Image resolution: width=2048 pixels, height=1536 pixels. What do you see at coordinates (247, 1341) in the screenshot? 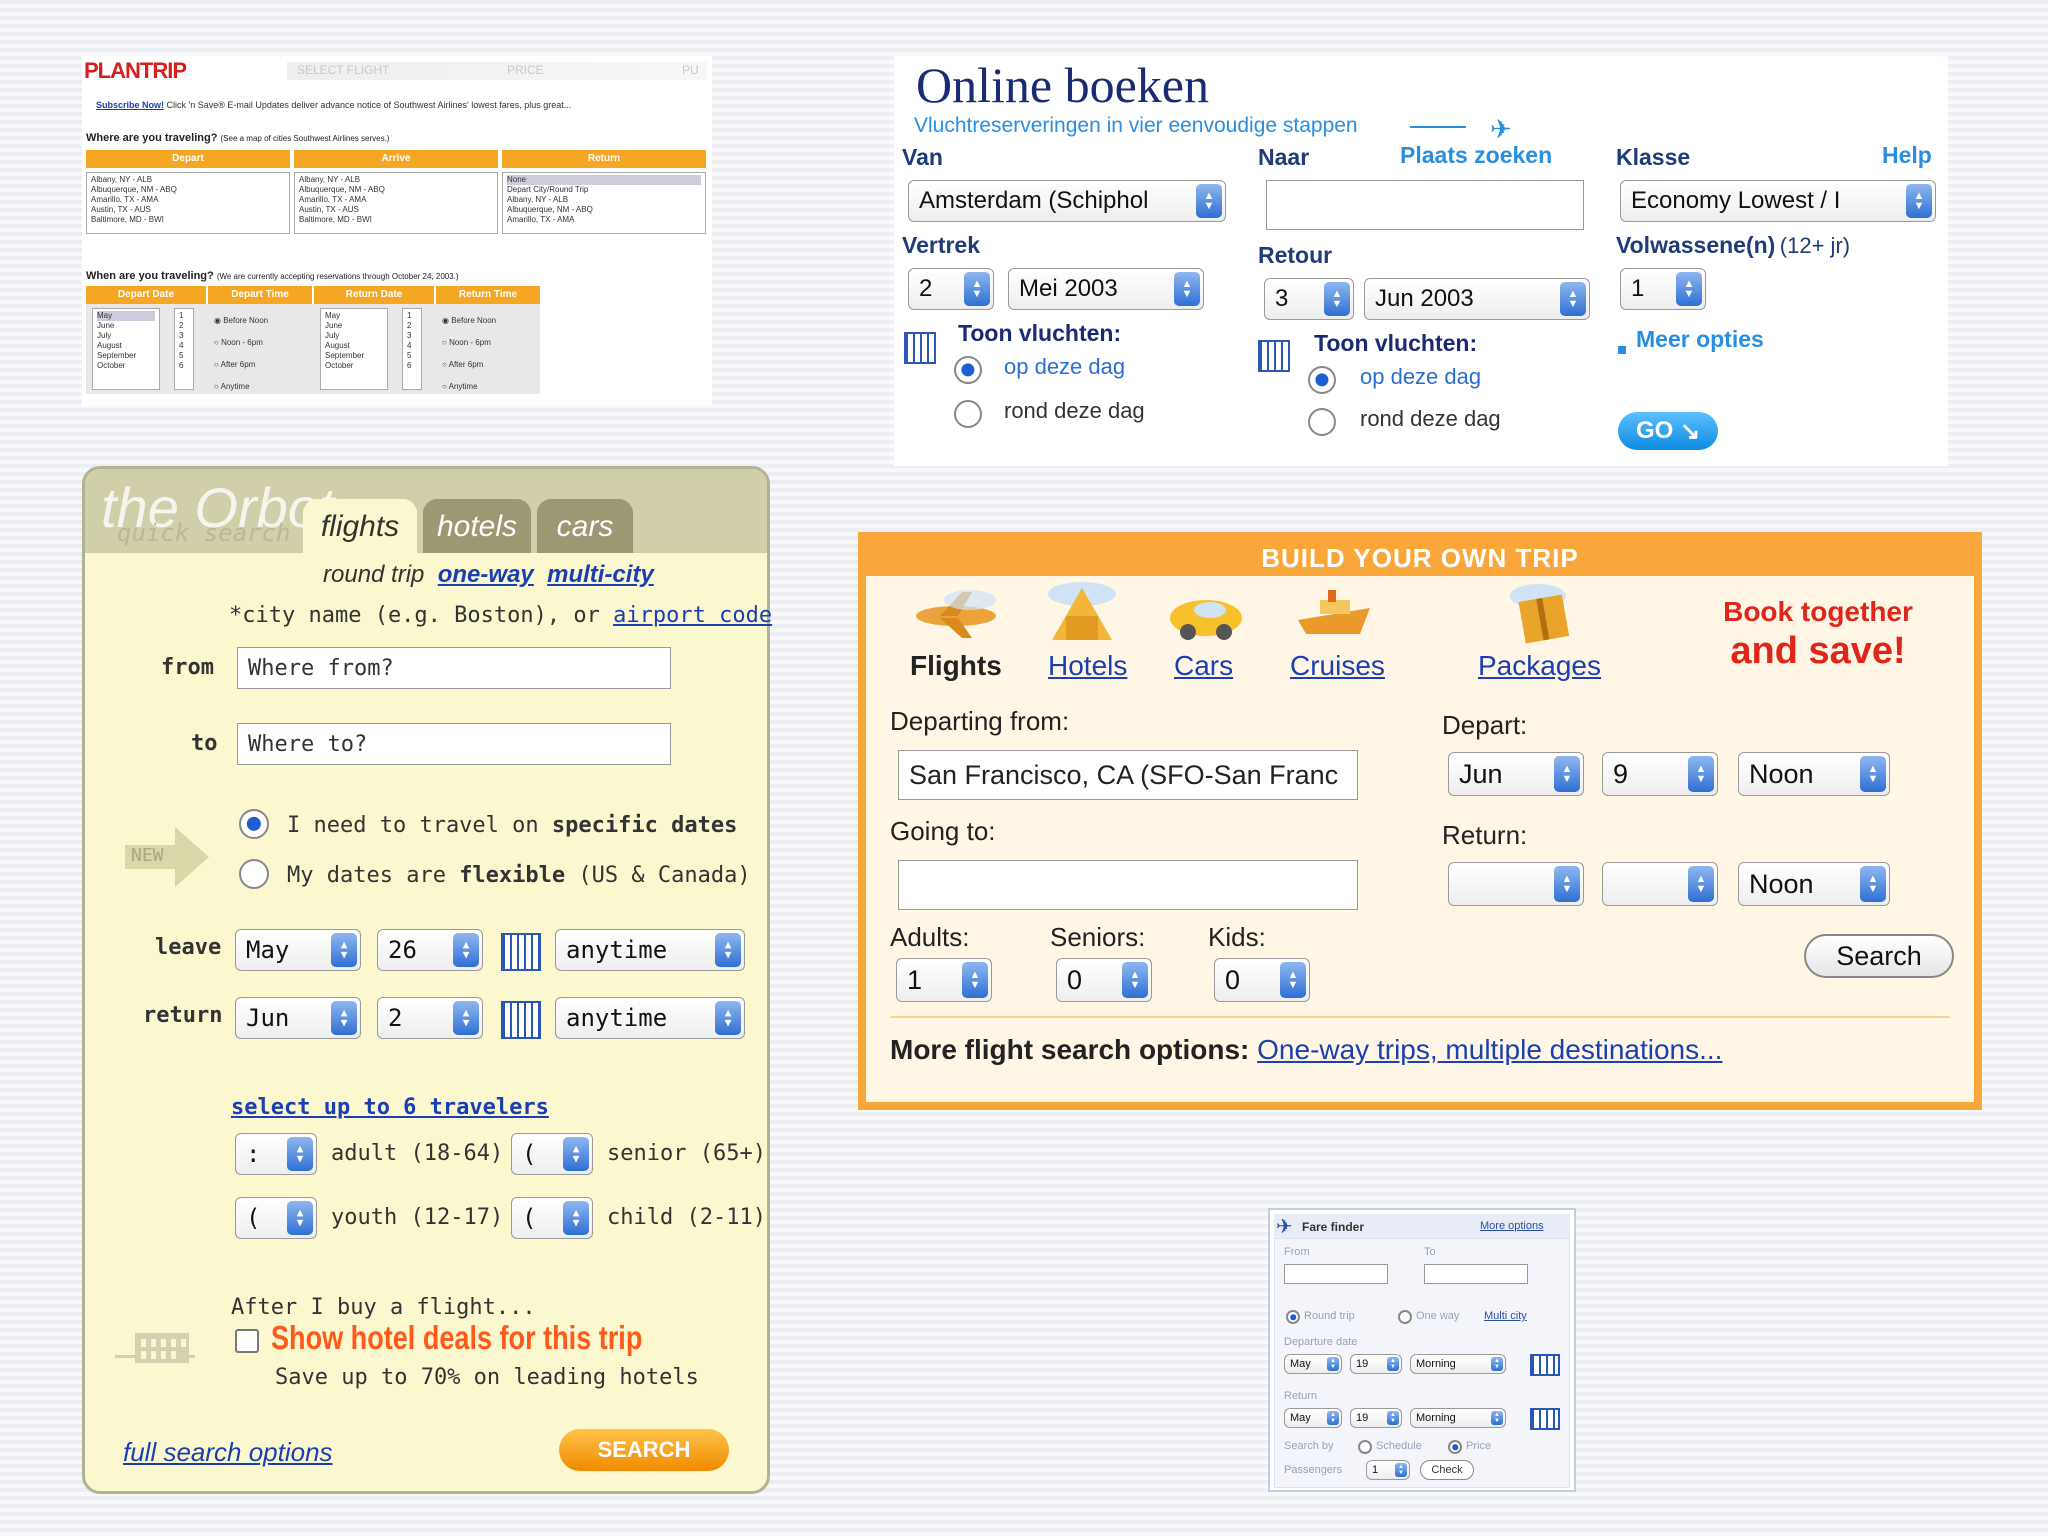
I see `hotel-deals-checkbox` at bounding box center [247, 1341].